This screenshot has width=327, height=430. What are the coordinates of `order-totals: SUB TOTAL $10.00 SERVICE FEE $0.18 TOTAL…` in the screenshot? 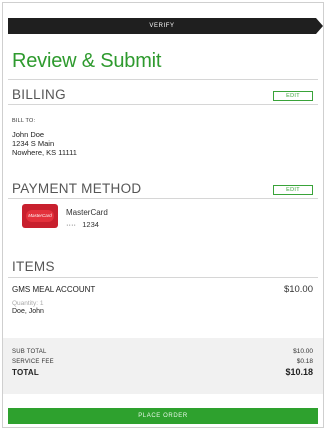 It's located at (163, 366).